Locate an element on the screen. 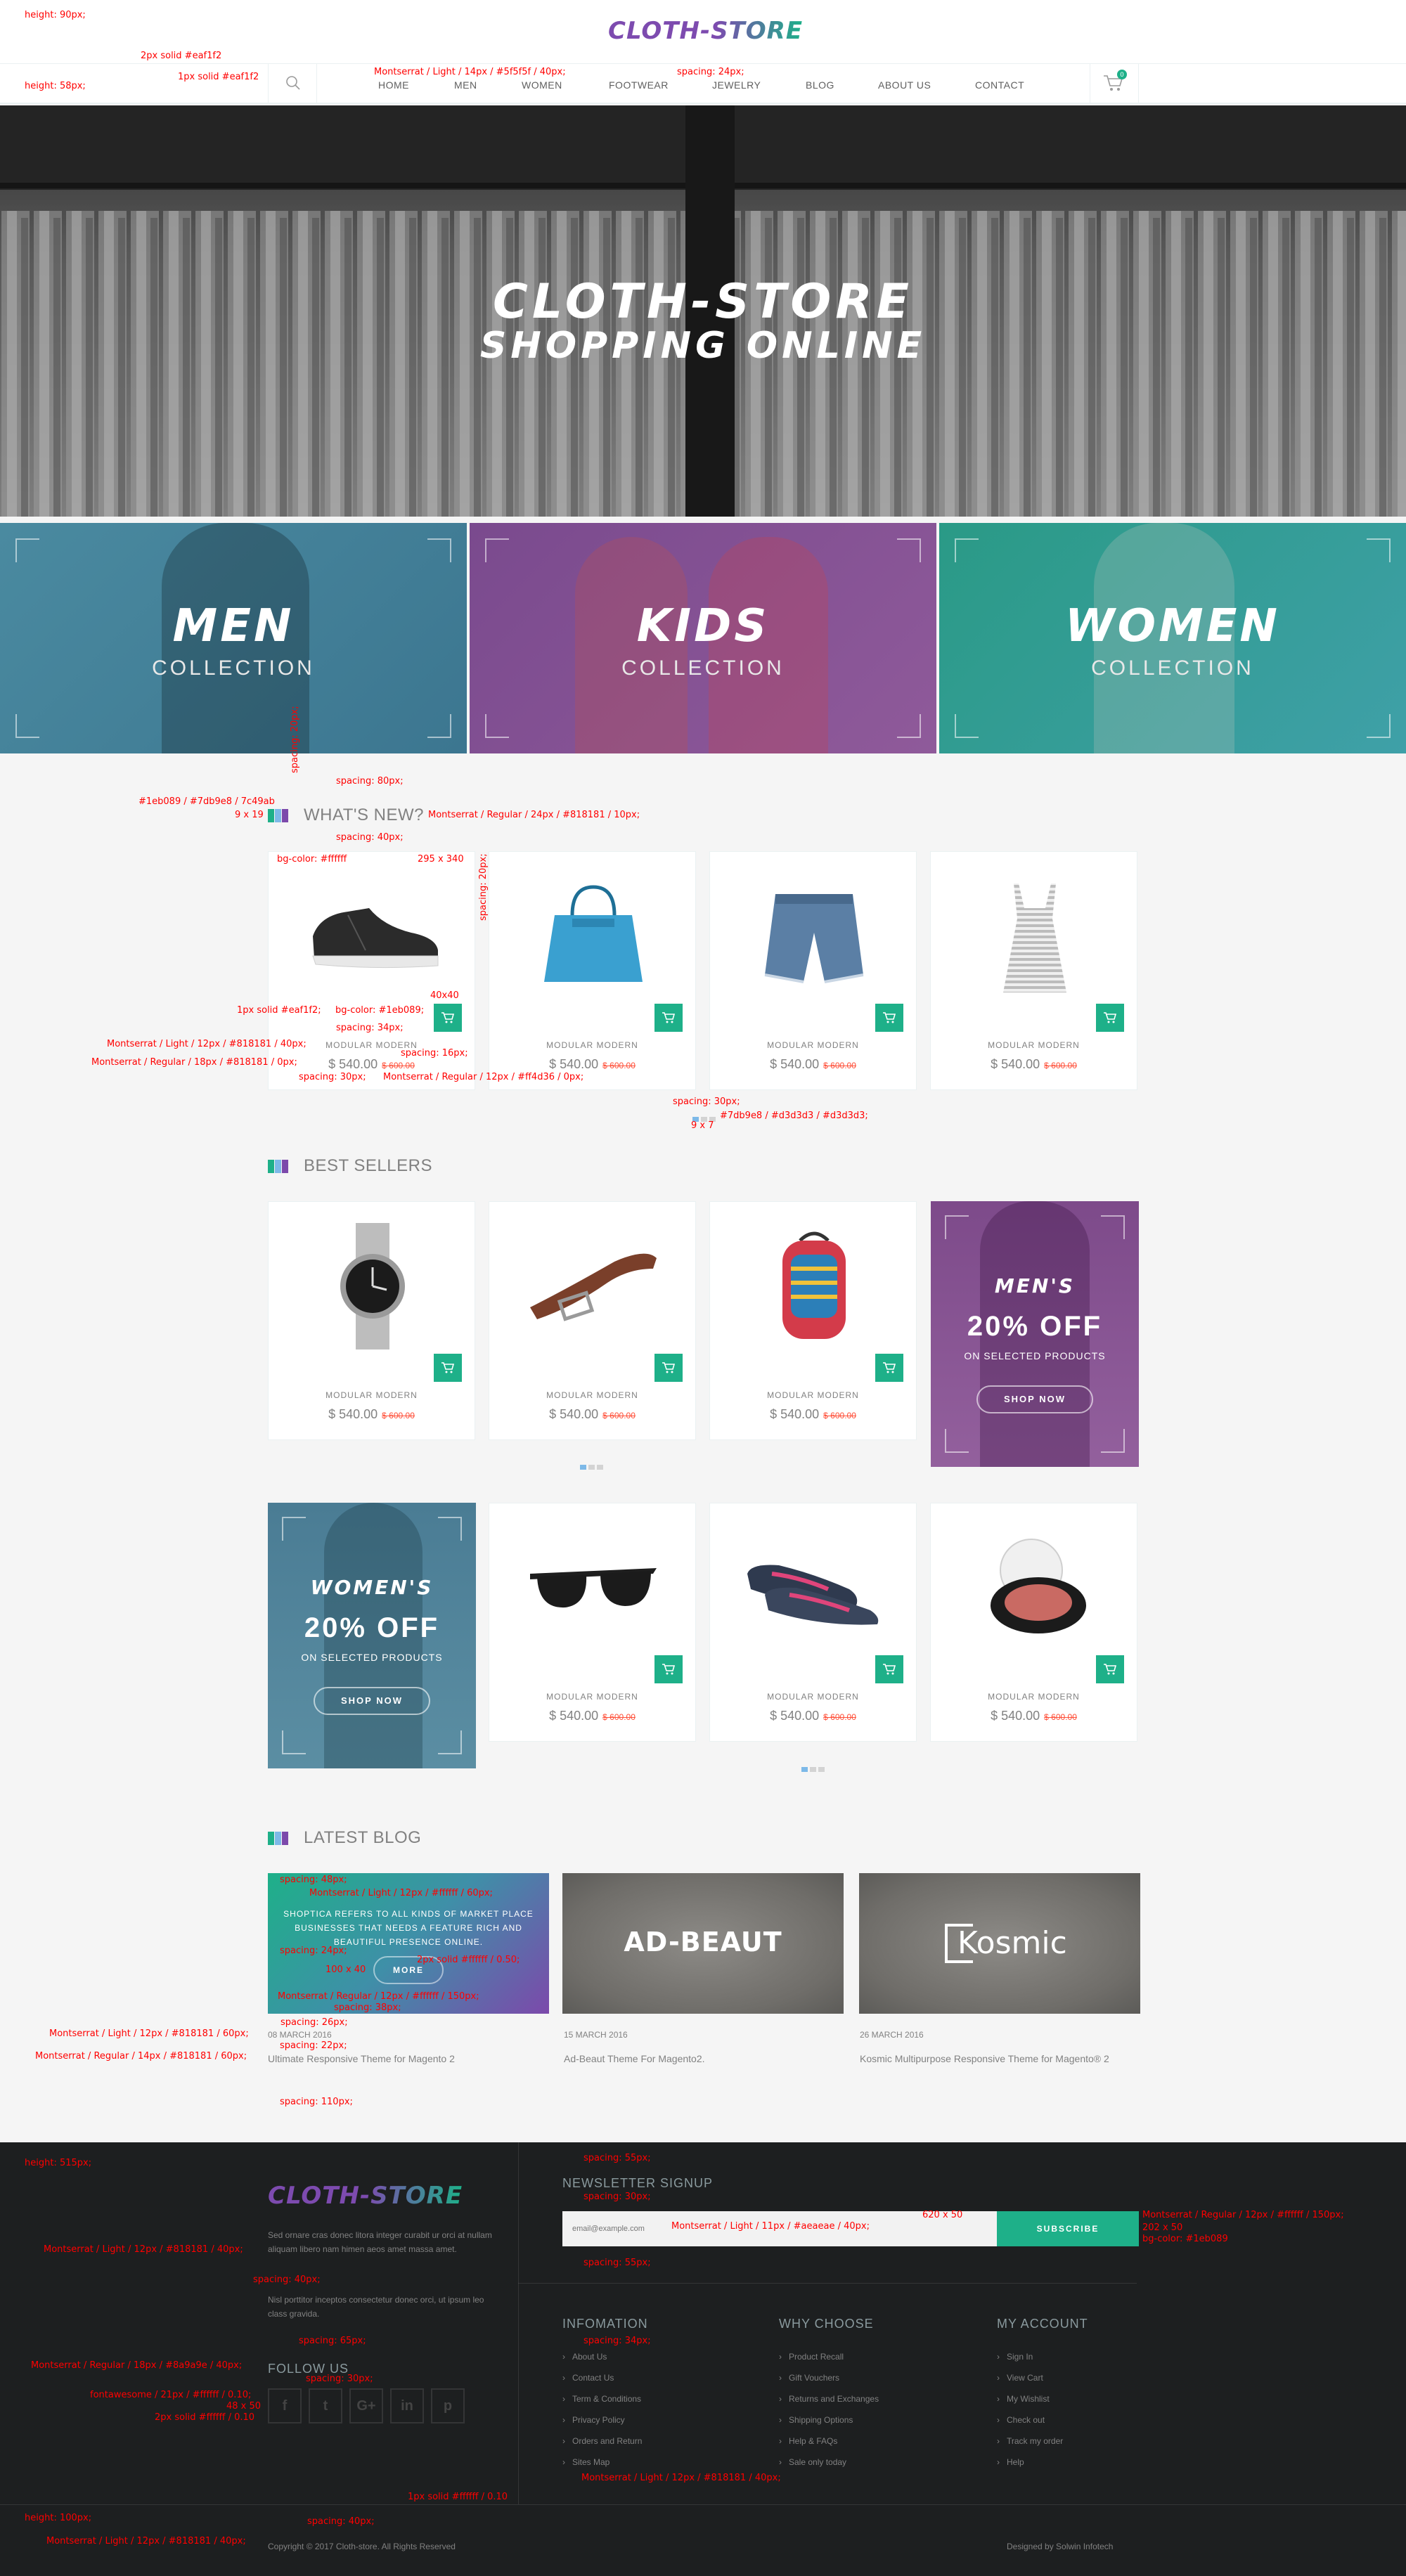  product-price: $ 540.00 $ 600.00 is located at coordinates (372, 1415).